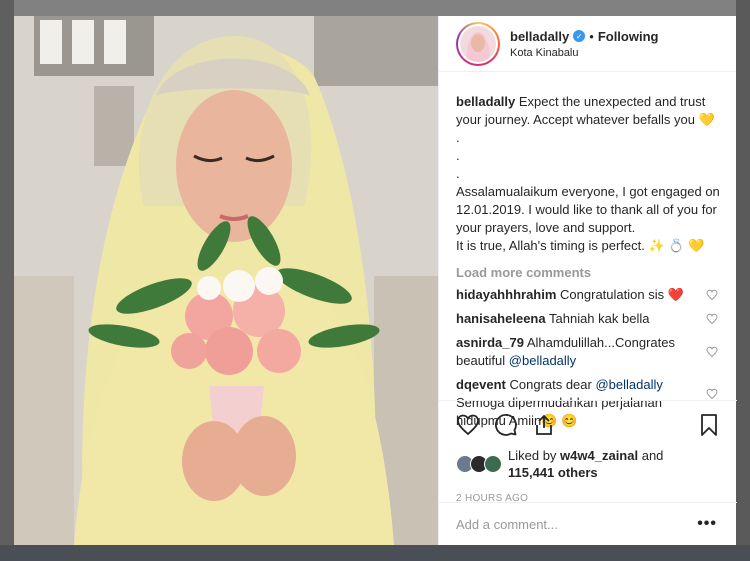 This screenshot has height=561, width=750. Describe the element at coordinates (709, 425) in the screenshot. I see `bookmark-icon` at that location.